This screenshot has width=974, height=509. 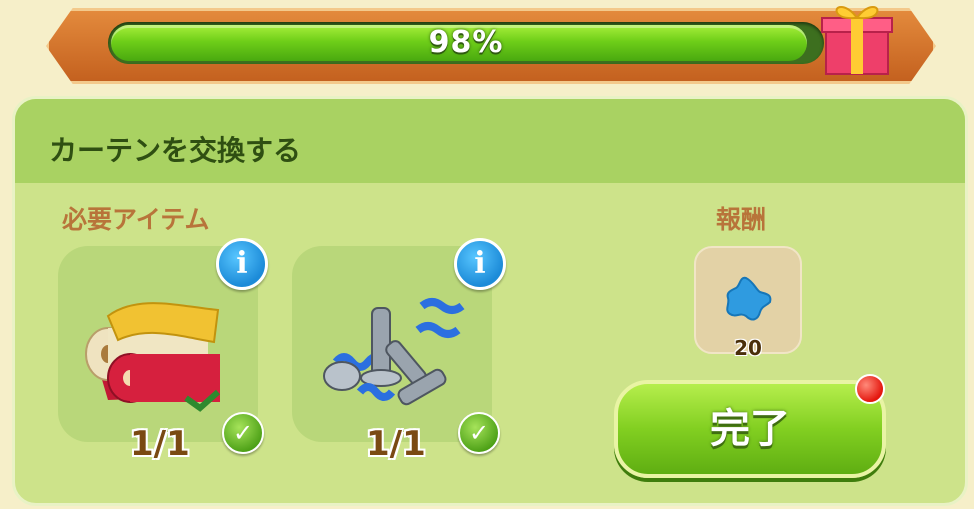 I want to click on required-items-label: 必要アイテム, so click(x=136, y=219).